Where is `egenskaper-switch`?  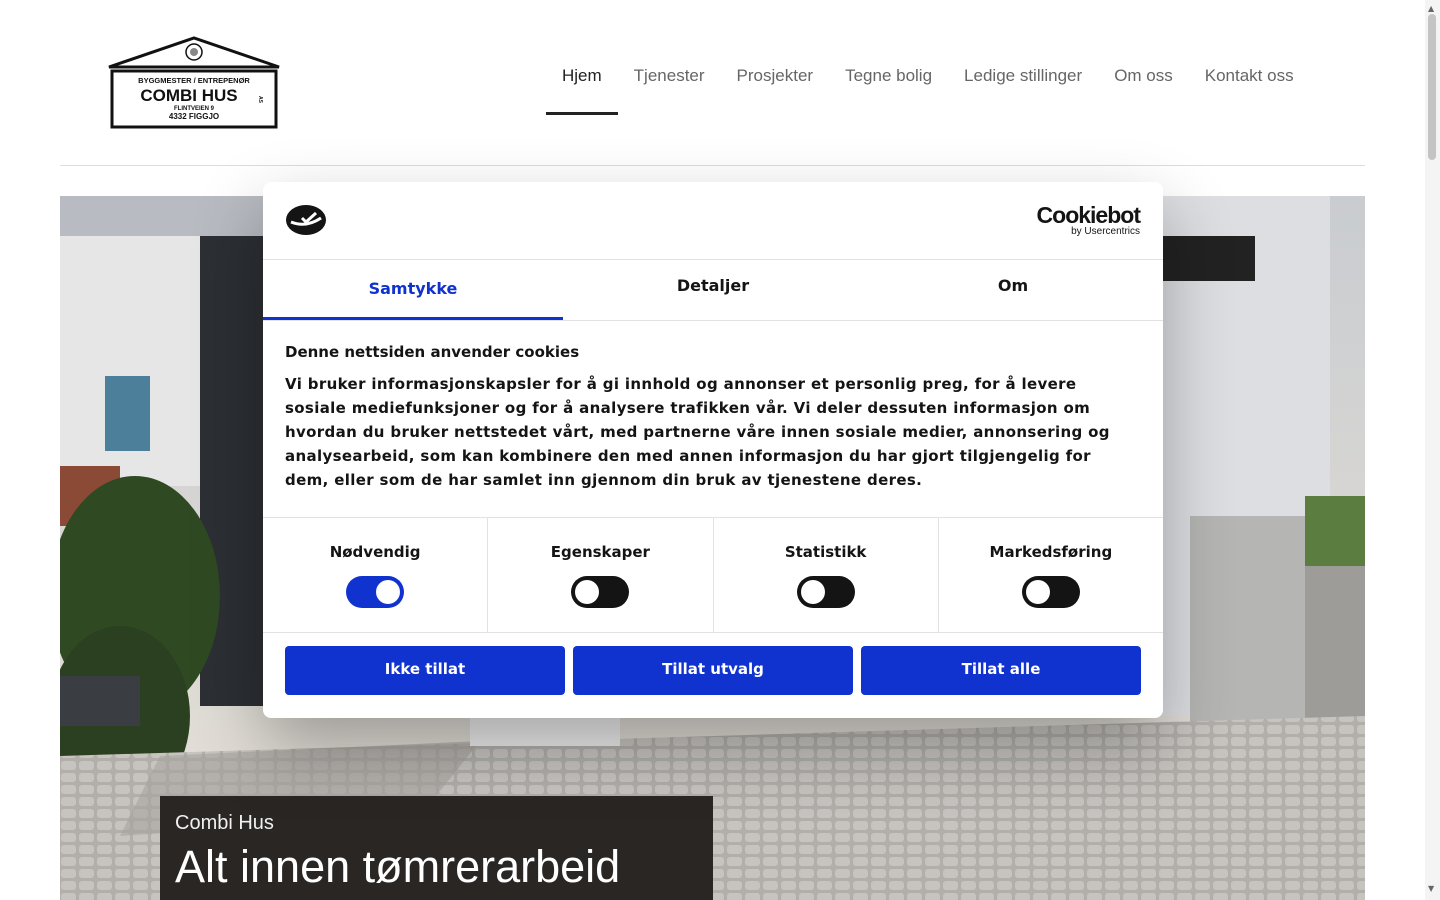 egenskaper-switch is located at coordinates (600, 592).